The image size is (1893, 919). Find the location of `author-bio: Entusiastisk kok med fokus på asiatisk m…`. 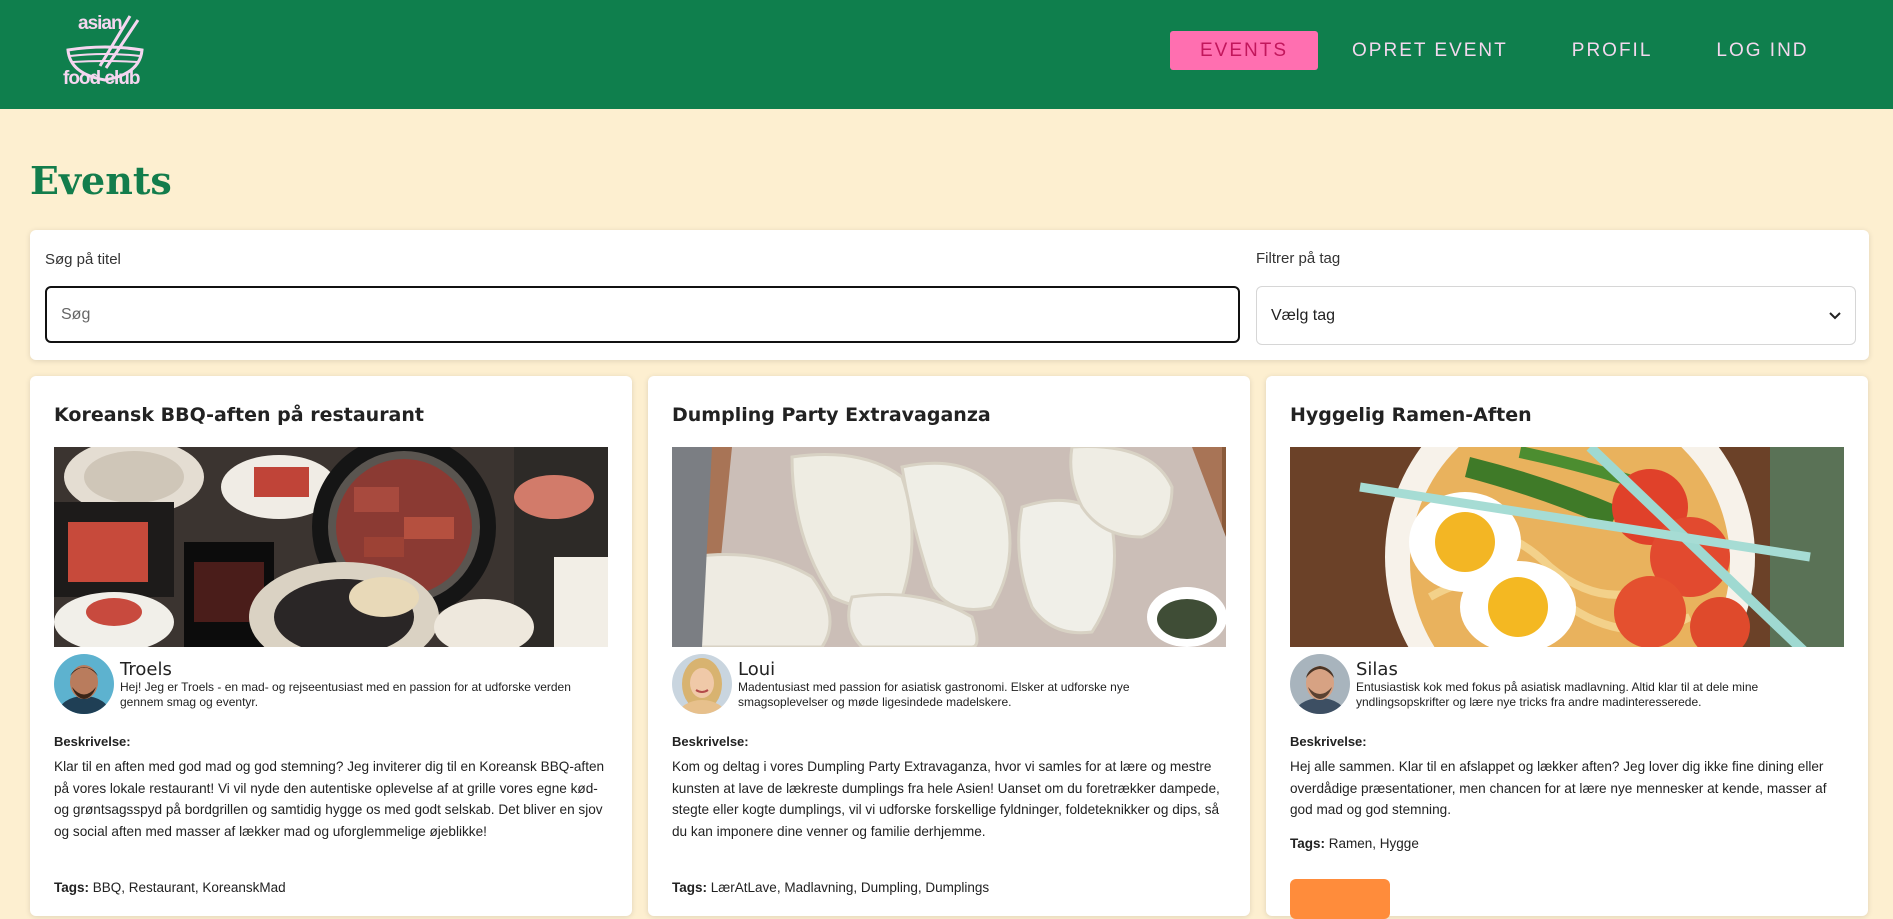

author-bio: Entusiastisk kok med fokus på asiatisk m… is located at coordinates (1557, 694).